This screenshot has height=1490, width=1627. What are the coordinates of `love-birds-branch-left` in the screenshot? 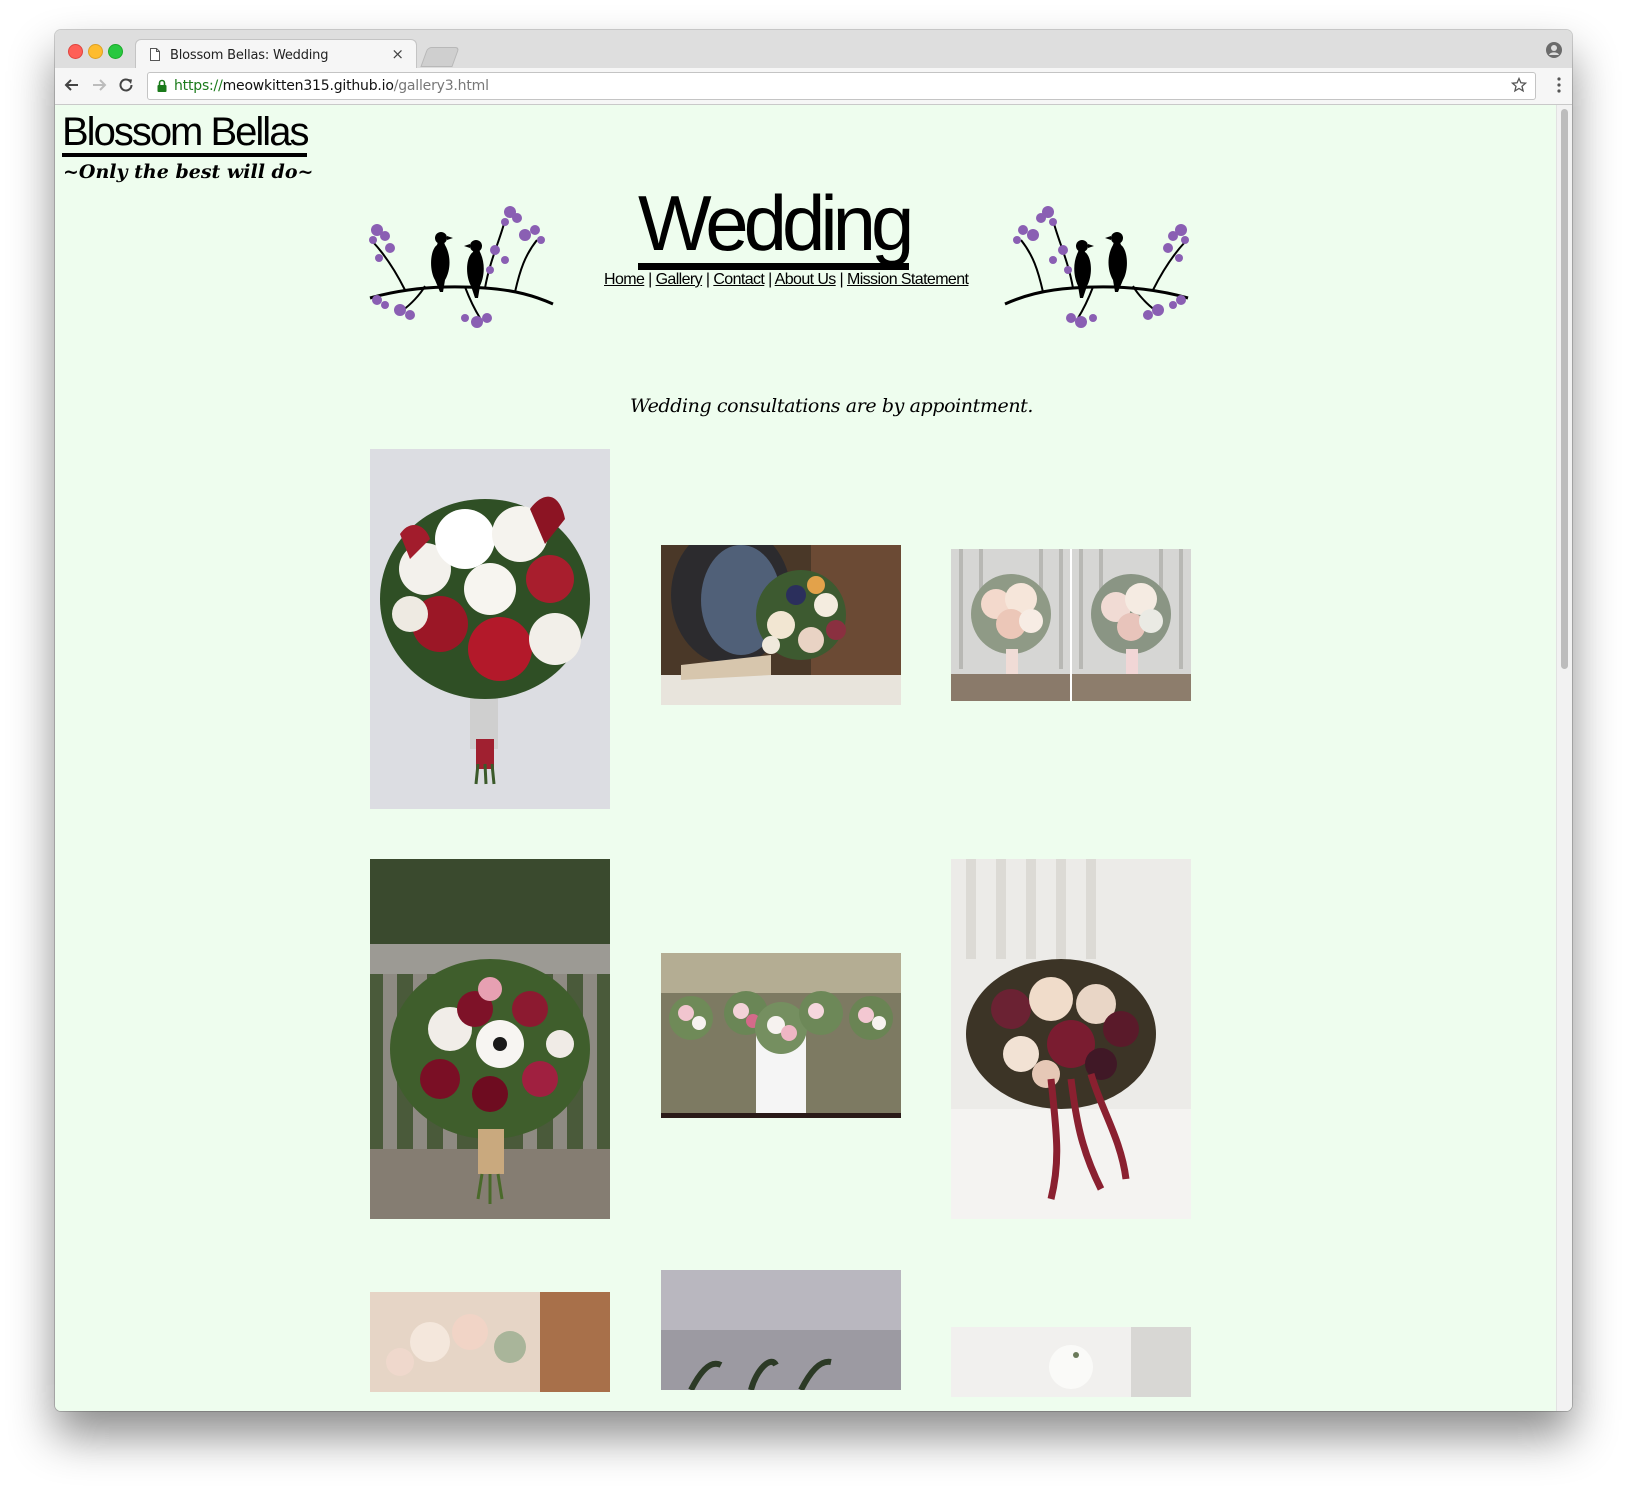 It's located at (461, 267).